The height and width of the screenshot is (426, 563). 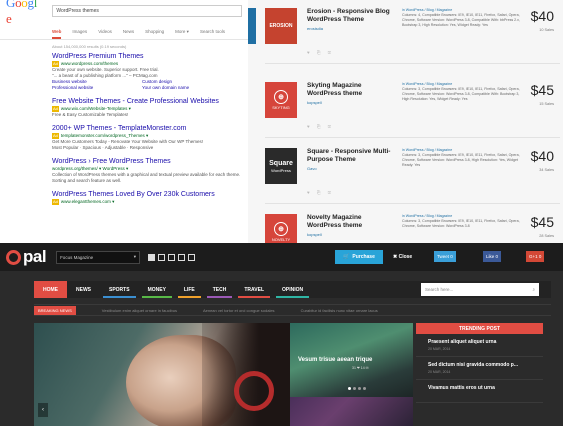 What do you see at coordinates (351, 411) in the screenshot?
I see `feature-card-secondary` at bounding box center [351, 411].